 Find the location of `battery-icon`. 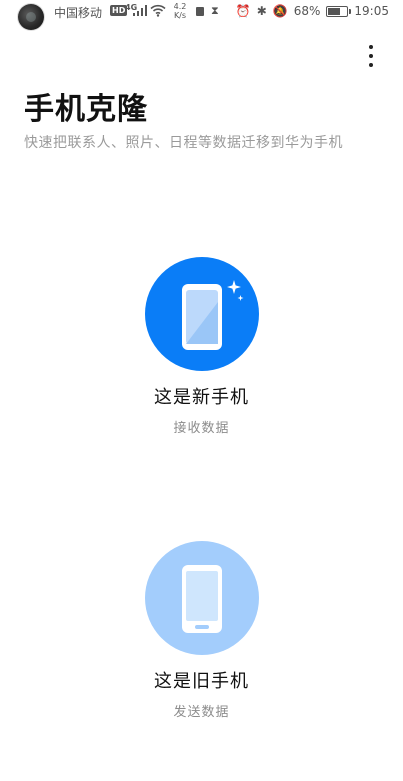

battery-icon is located at coordinates (339, 11).